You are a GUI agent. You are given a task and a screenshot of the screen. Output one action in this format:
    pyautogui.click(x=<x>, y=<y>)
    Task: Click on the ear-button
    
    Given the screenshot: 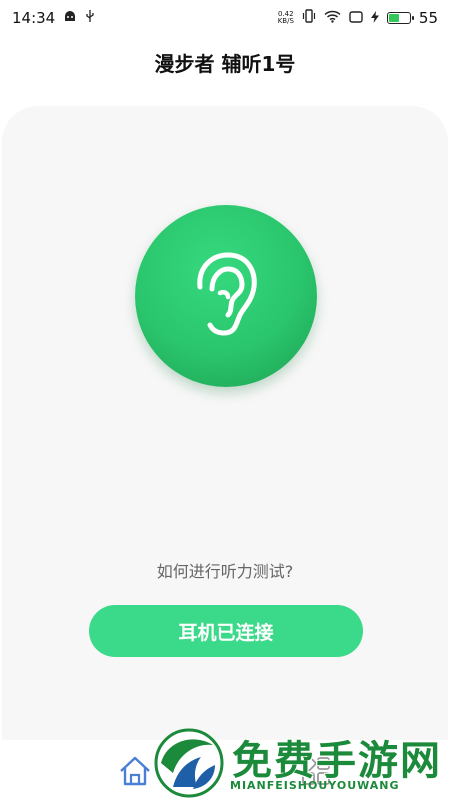 What is the action you would take?
    pyautogui.click(x=226, y=296)
    